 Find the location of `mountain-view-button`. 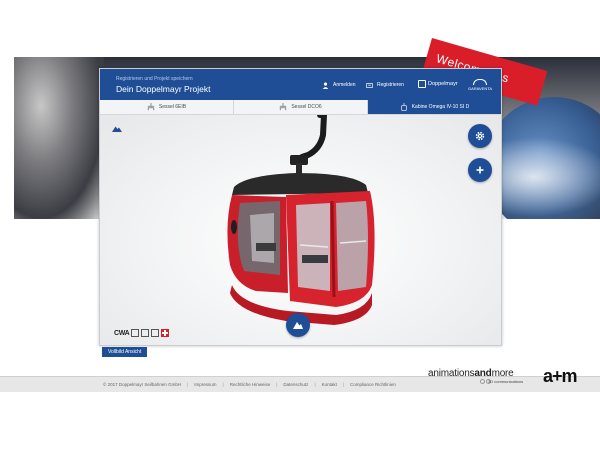

mountain-view-button is located at coordinates (298, 325).